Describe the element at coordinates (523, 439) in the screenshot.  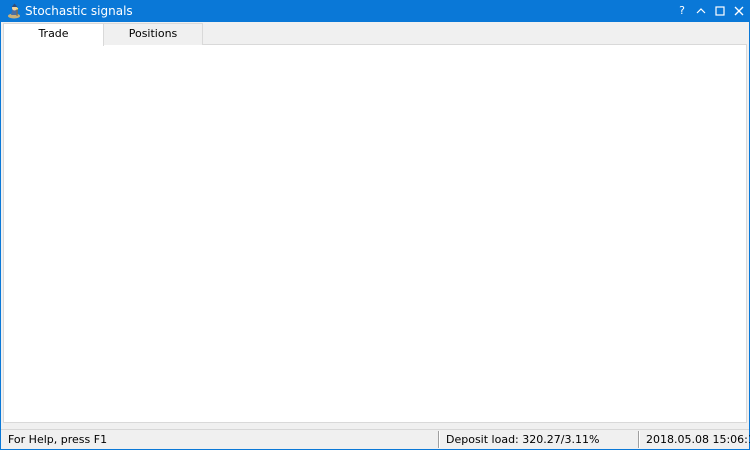
I see `status-deposit-load: Deposit load: 320.27/3.11%` at that location.